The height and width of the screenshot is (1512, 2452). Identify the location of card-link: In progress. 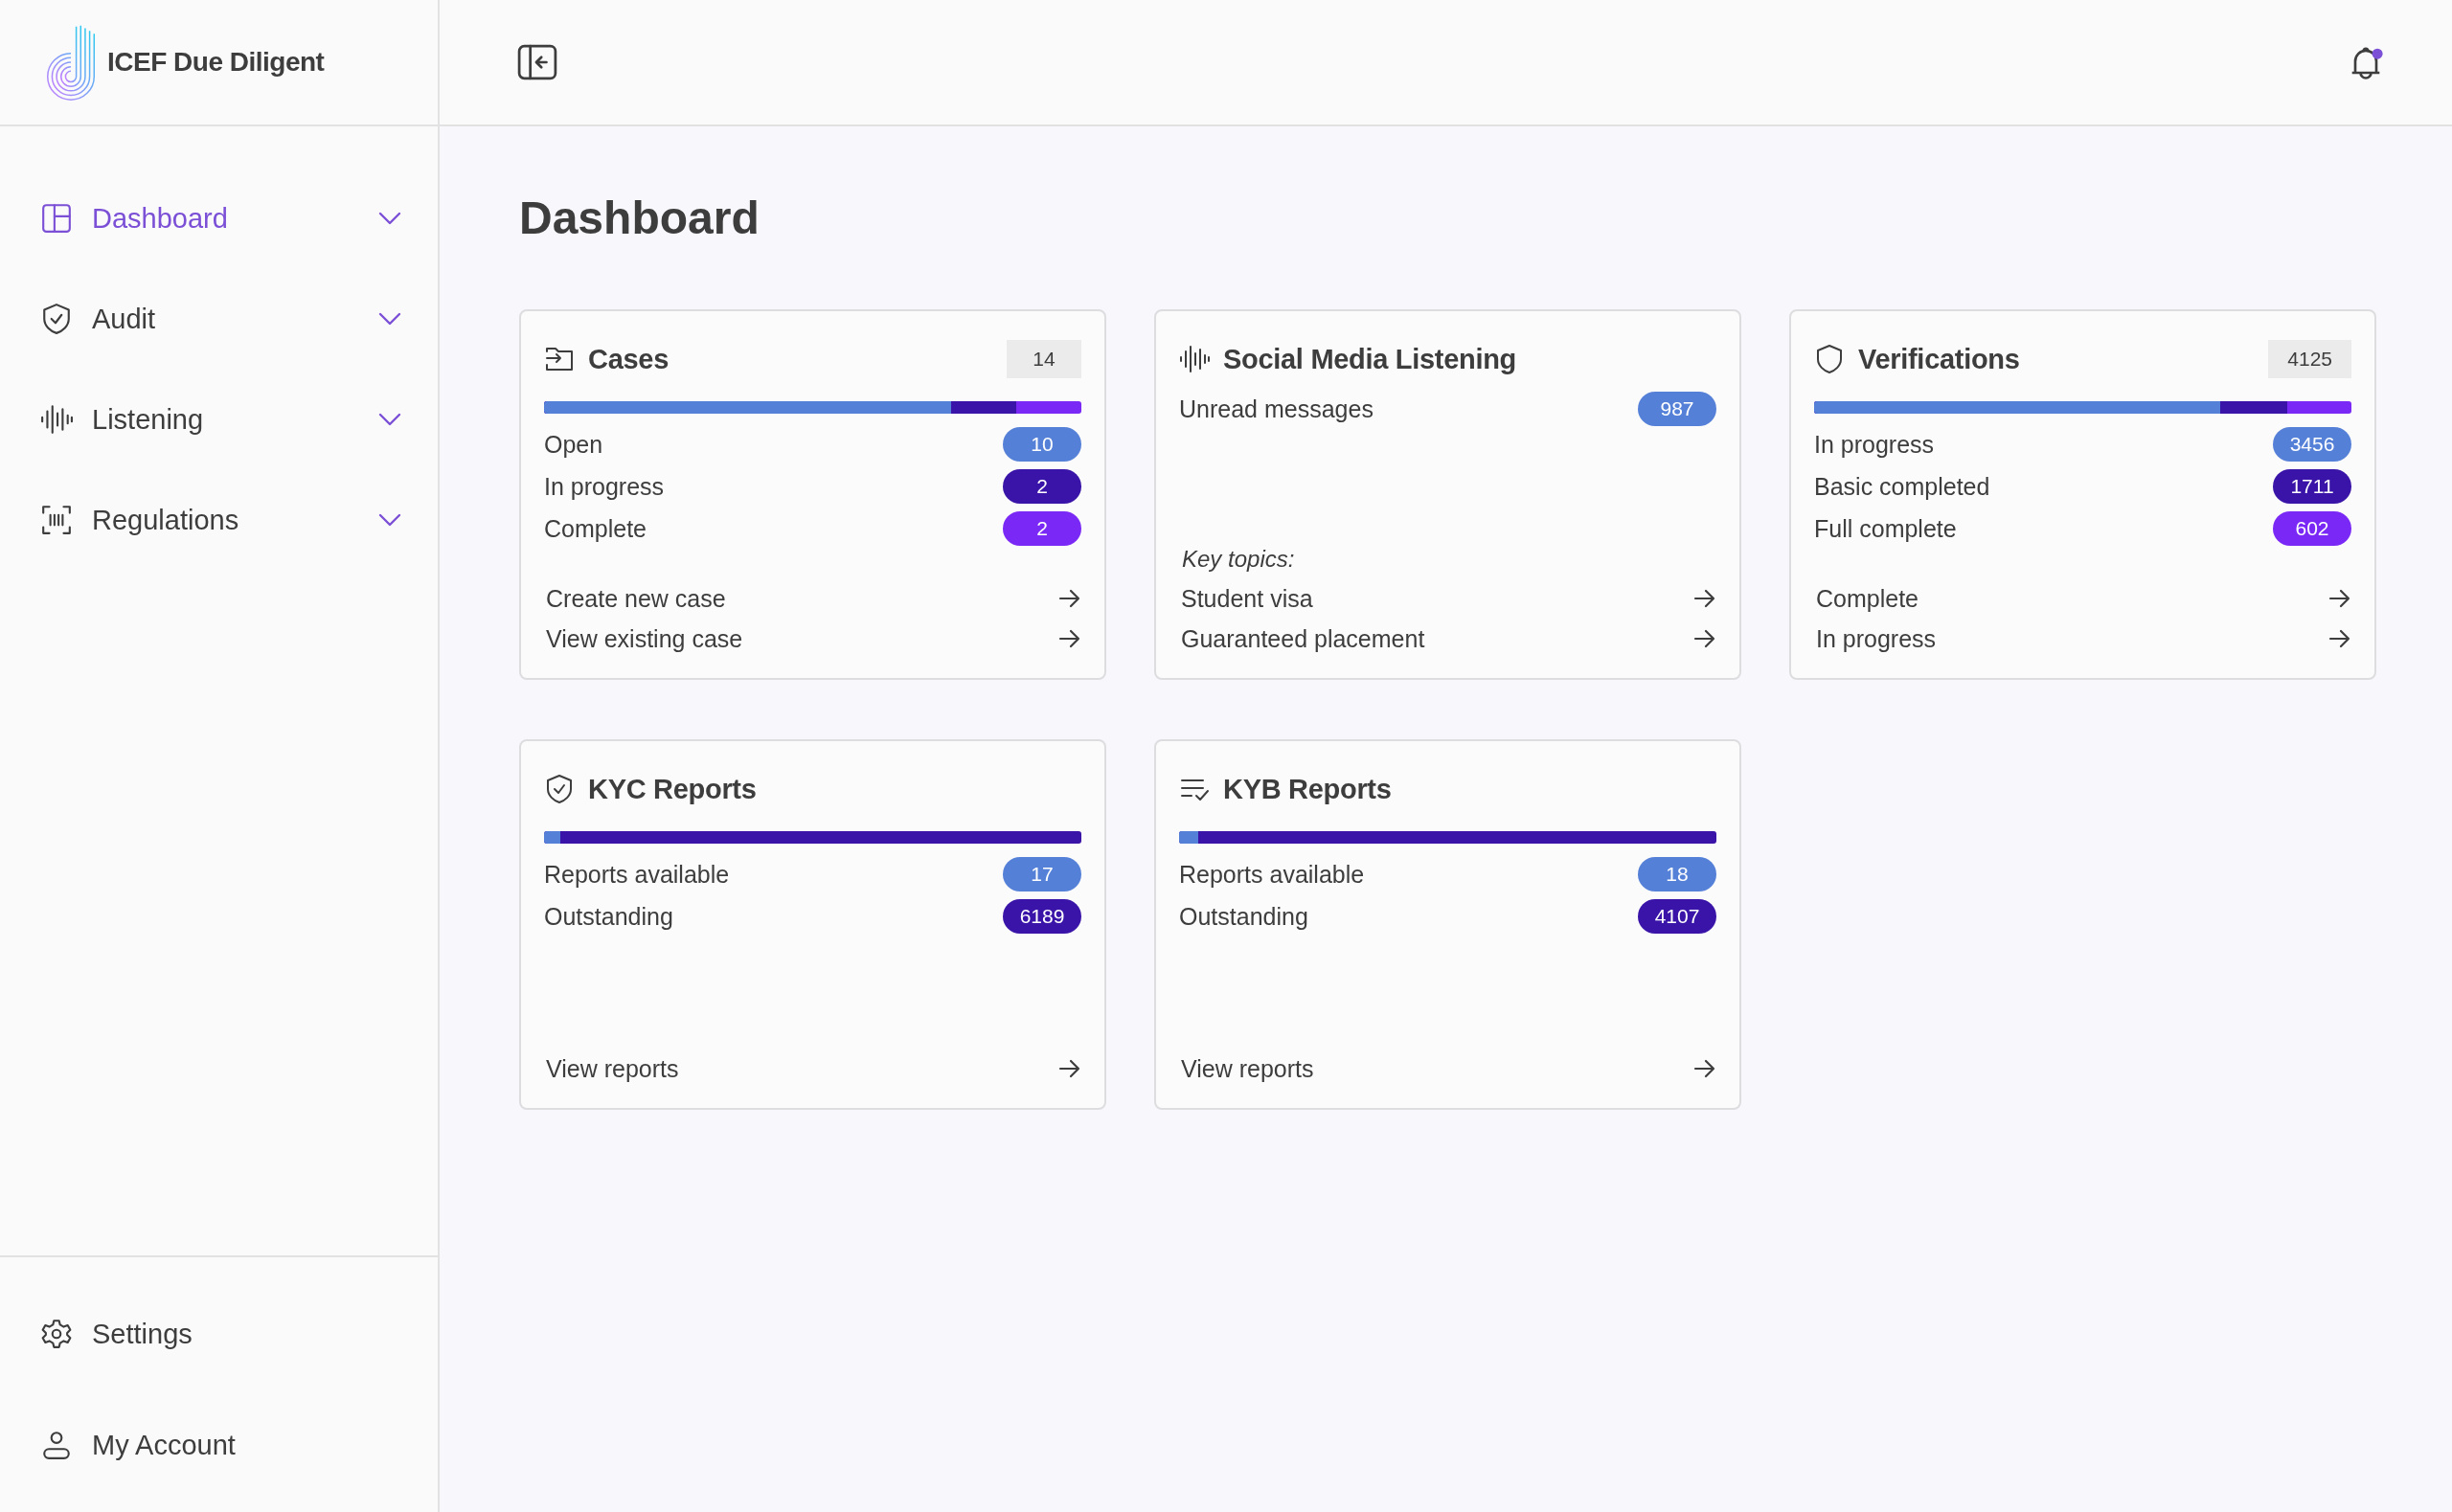
(2082, 638).